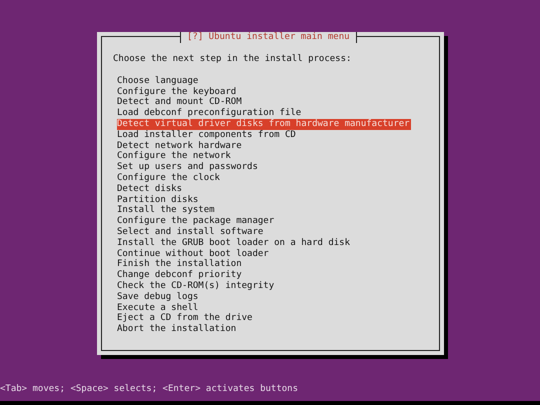 This screenshot has width=540, height=405. Describe the element at coordinates (158, 200) in the screenshot. I see `menu-item: Partition disks` at that location.